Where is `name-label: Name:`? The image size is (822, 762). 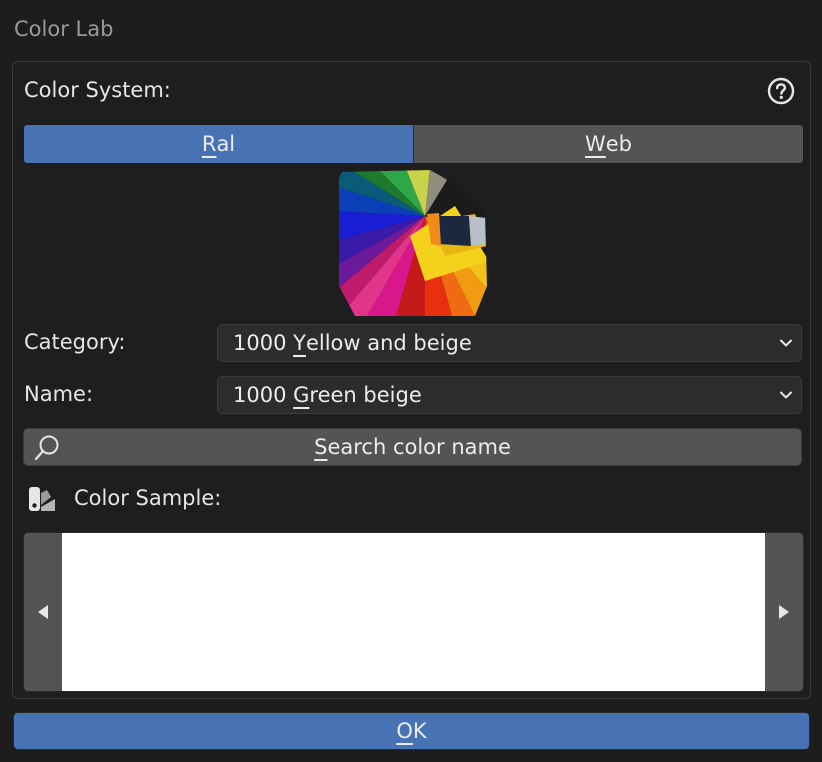 name-label: Name: is located at coordinates (59, 394).